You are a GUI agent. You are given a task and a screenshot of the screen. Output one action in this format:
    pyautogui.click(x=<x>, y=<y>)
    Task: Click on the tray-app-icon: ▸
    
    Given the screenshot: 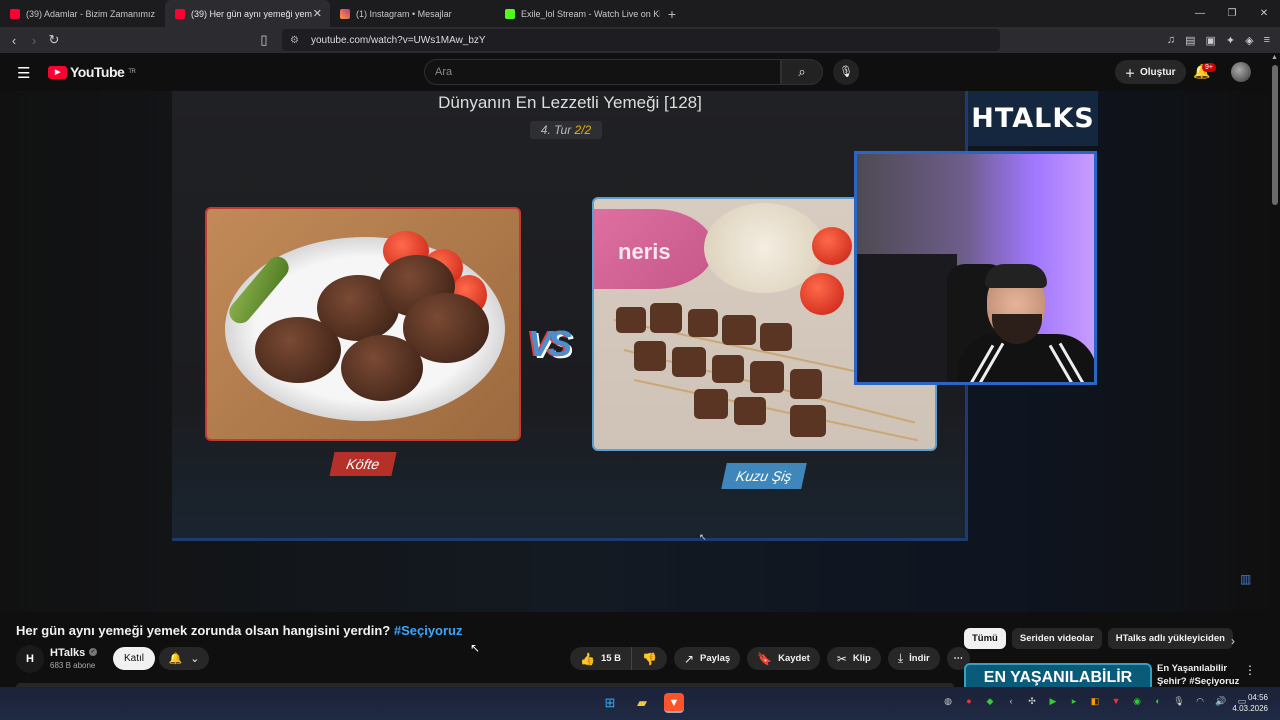 What is the action you would take?
    pyautogui.click(x=1074, y=701)
    